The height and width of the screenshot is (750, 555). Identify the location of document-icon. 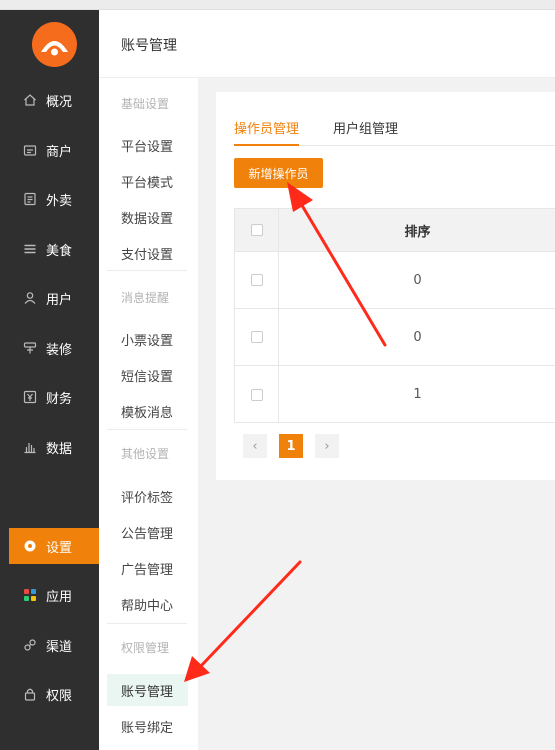
(30, 199).